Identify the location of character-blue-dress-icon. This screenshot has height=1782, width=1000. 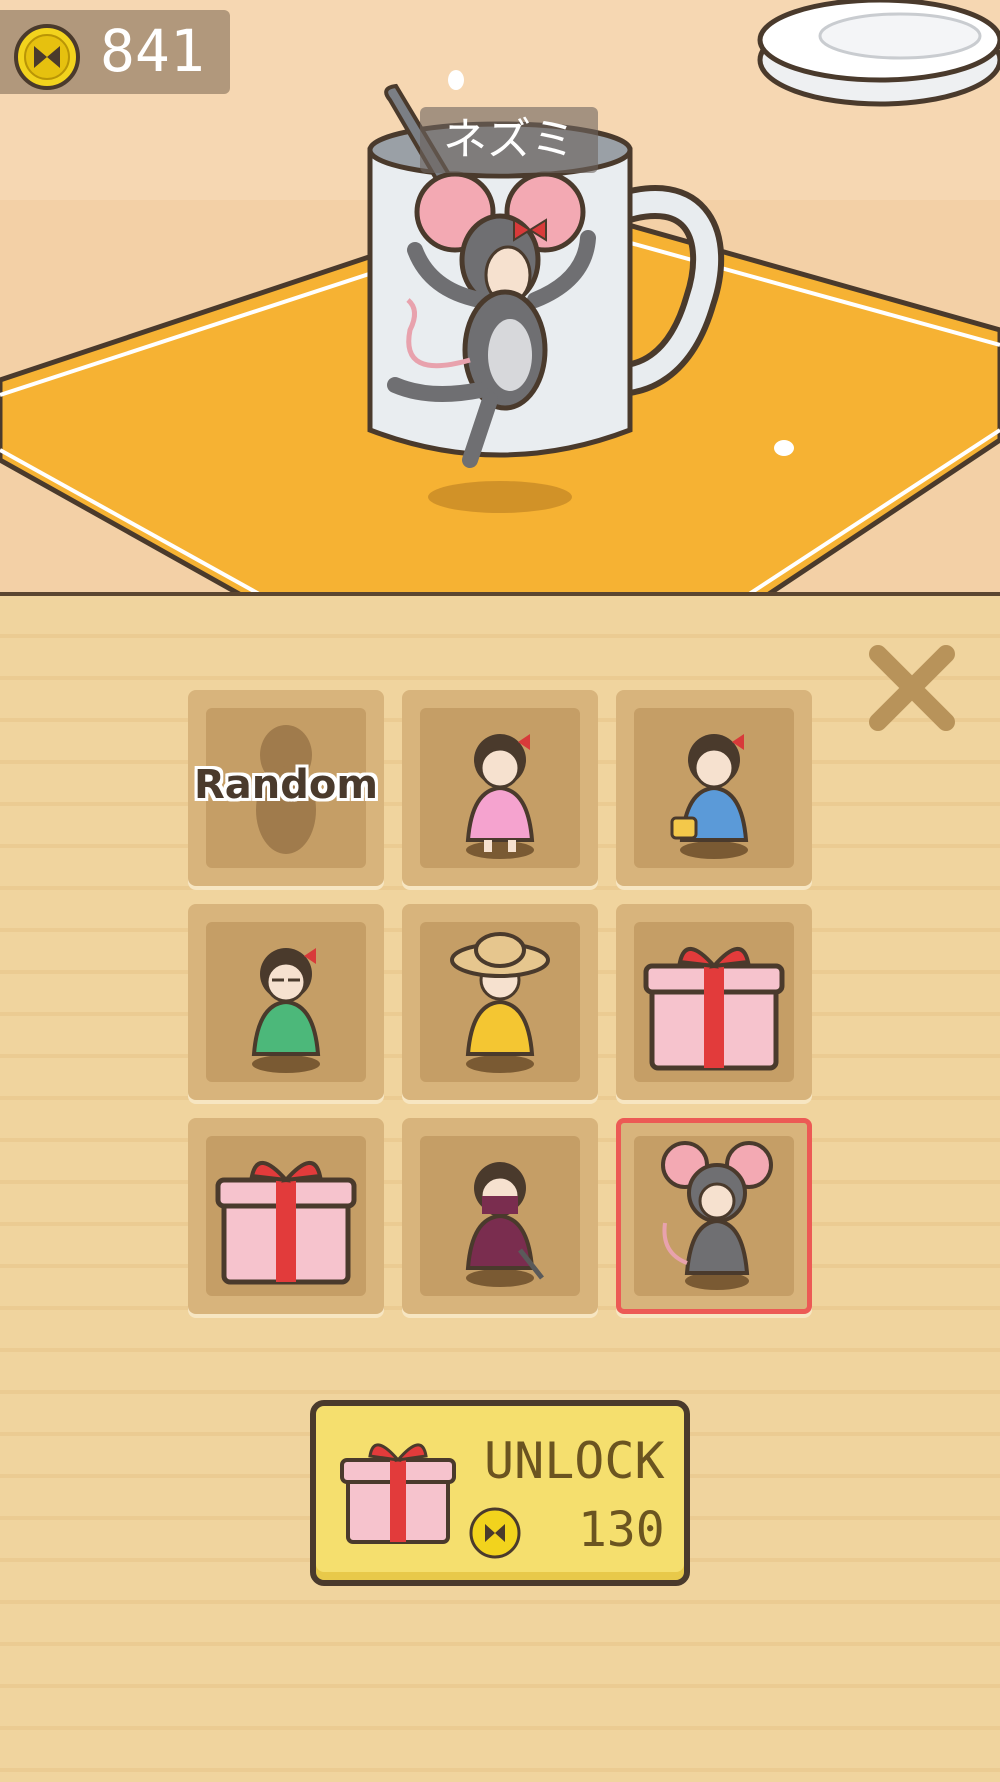
(709, 796).